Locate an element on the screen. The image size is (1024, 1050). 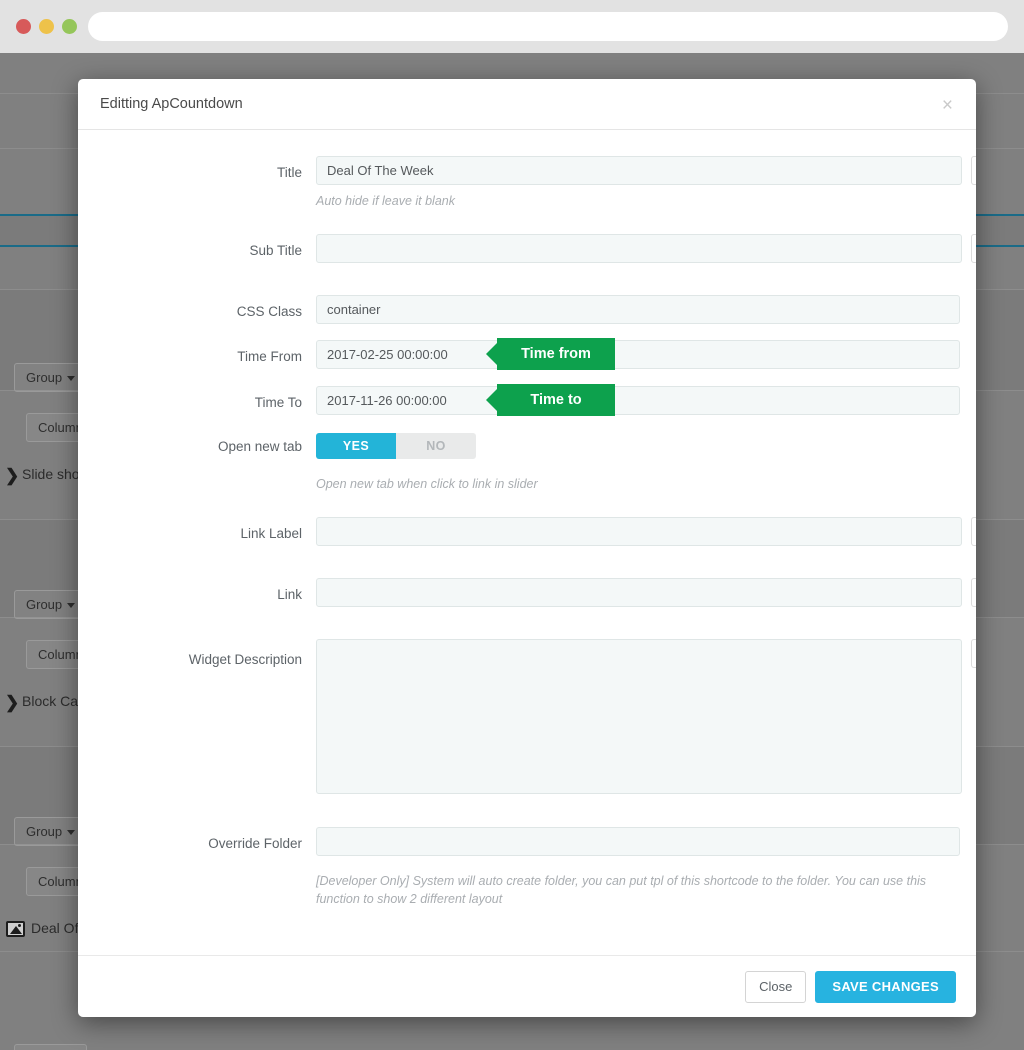
toggle-no-option: NO is located at coordinates (436, 446).